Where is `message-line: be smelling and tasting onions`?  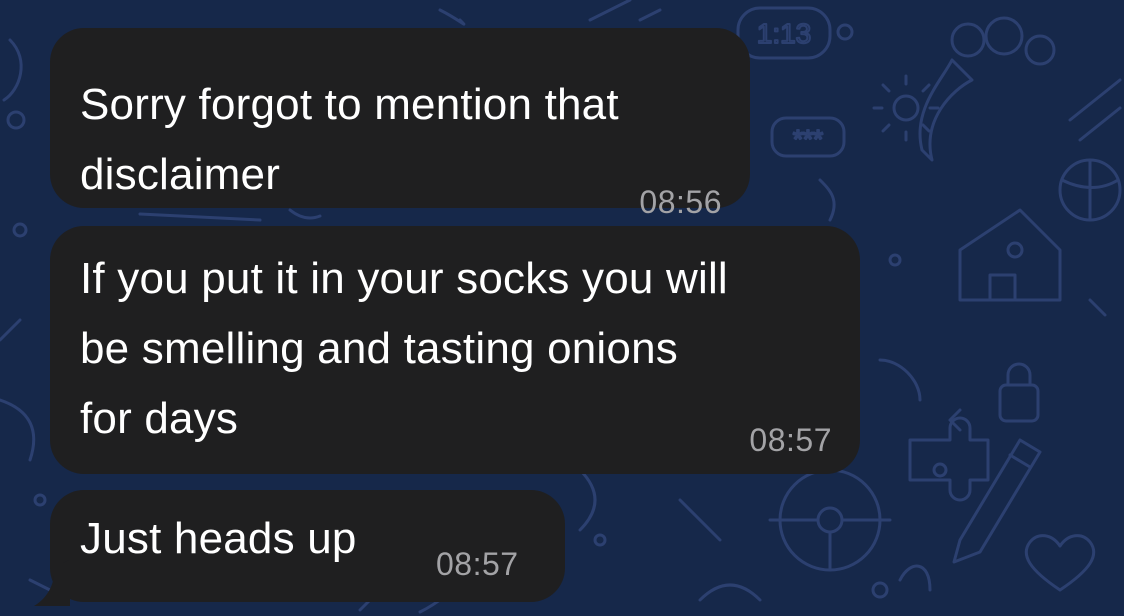
message-line: be smelling and tasting onions is located at coordinates (379, 348).